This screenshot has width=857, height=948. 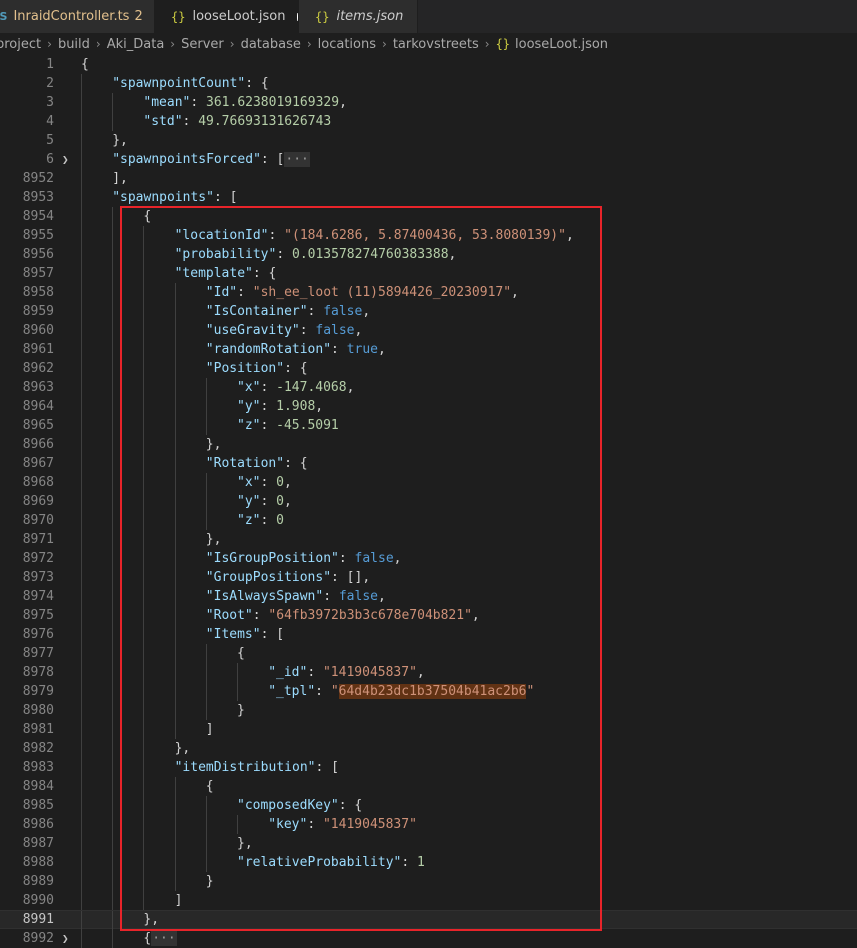 What do you see at coordinates (428, 520) in the screenshot?
I see `code-line: 8970 "z": 0` at bounding box center [428, 520].